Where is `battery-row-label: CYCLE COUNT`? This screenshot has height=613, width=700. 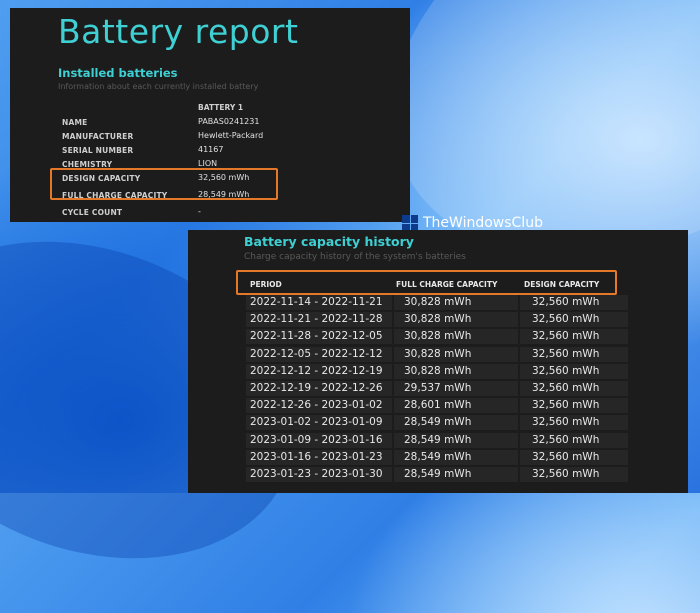 battery-row-label: CYCLE COUNT is located at coordinates (92, 212).